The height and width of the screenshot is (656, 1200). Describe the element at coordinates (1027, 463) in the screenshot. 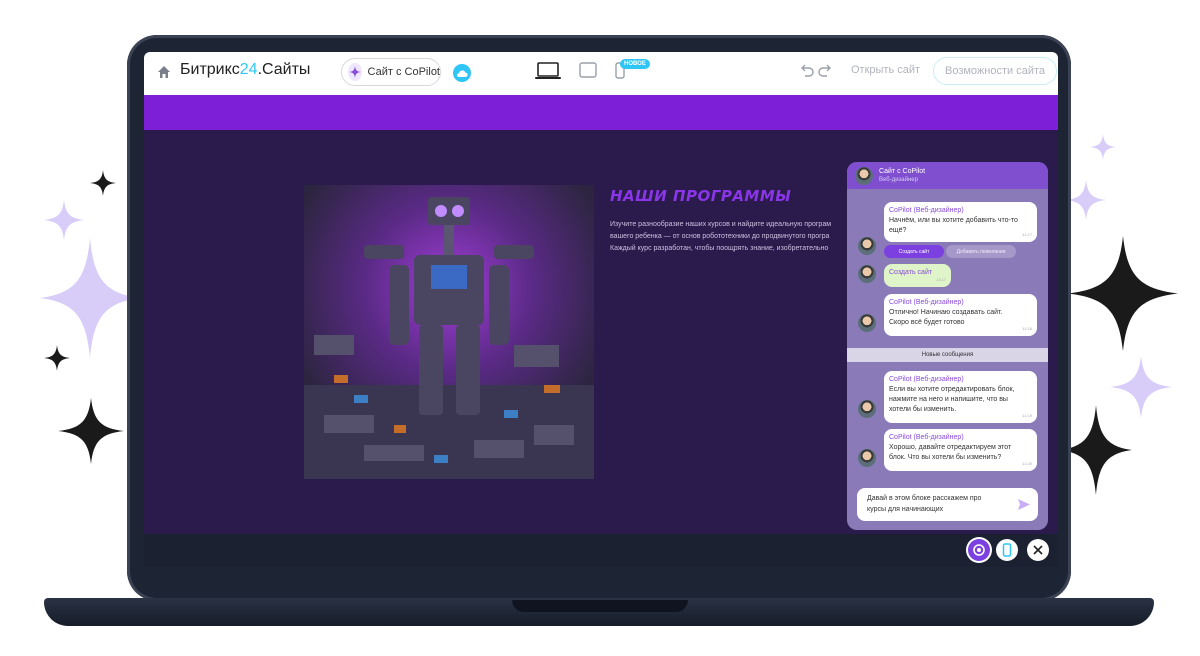

I see `message-time: 11:20` at that location.